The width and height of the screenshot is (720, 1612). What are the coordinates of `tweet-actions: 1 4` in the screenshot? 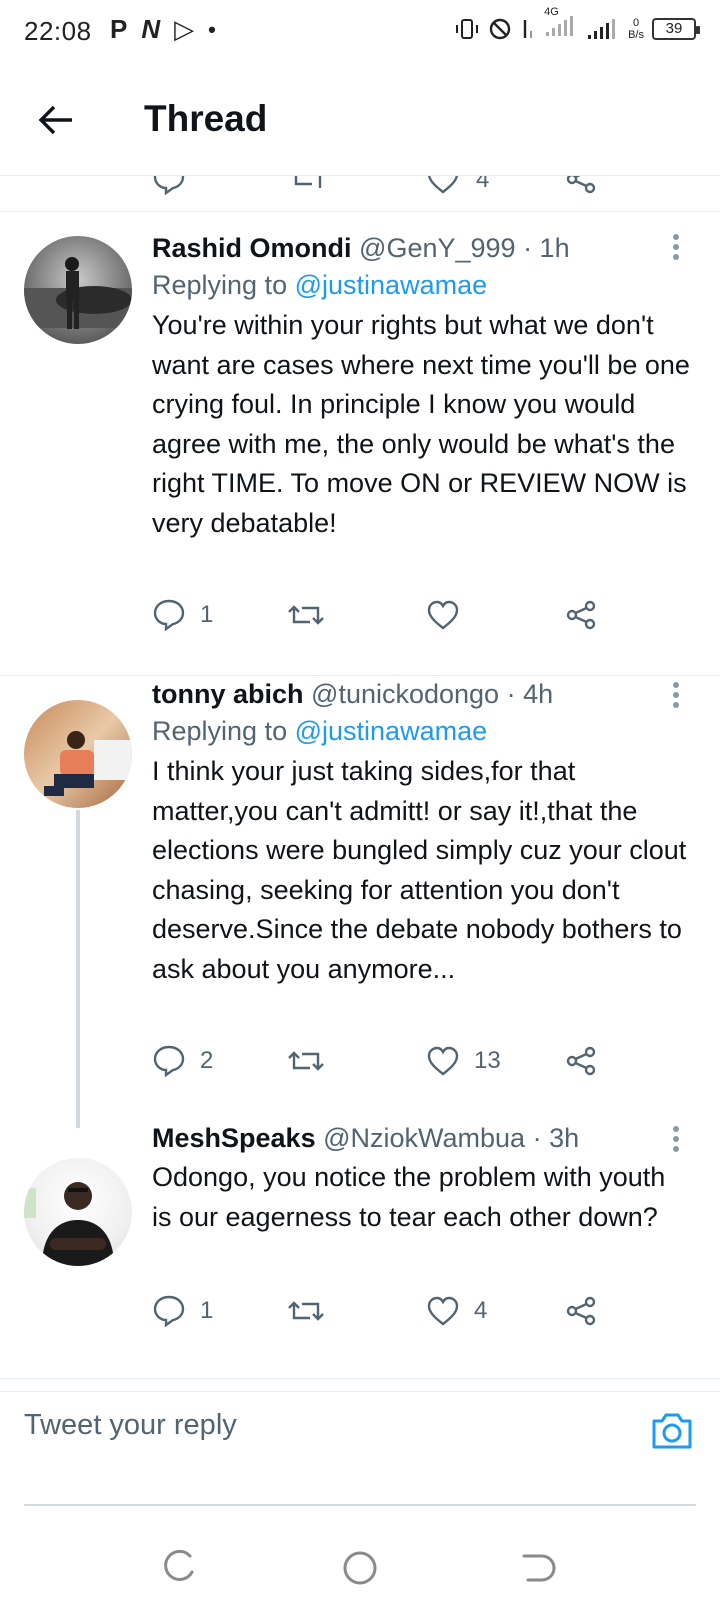 It's located at (382, 1314).